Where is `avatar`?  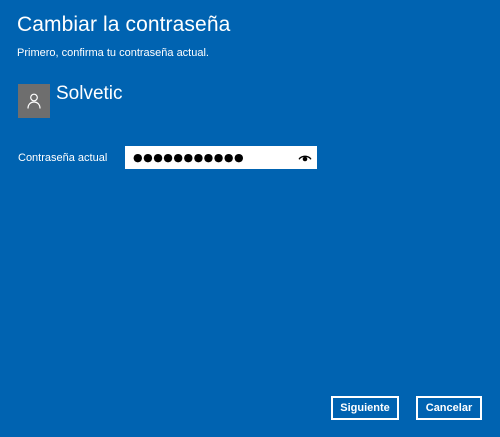
avatar is located at coordinates (34, 101).